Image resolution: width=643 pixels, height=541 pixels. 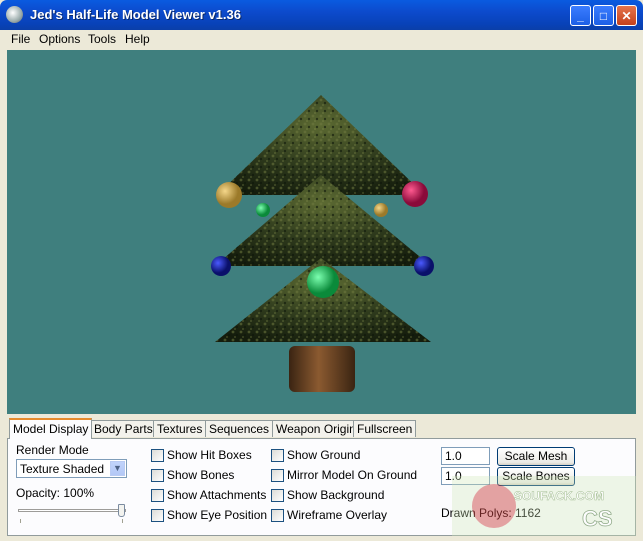 I want to click on ornament-red, so click(x=415, y=194).